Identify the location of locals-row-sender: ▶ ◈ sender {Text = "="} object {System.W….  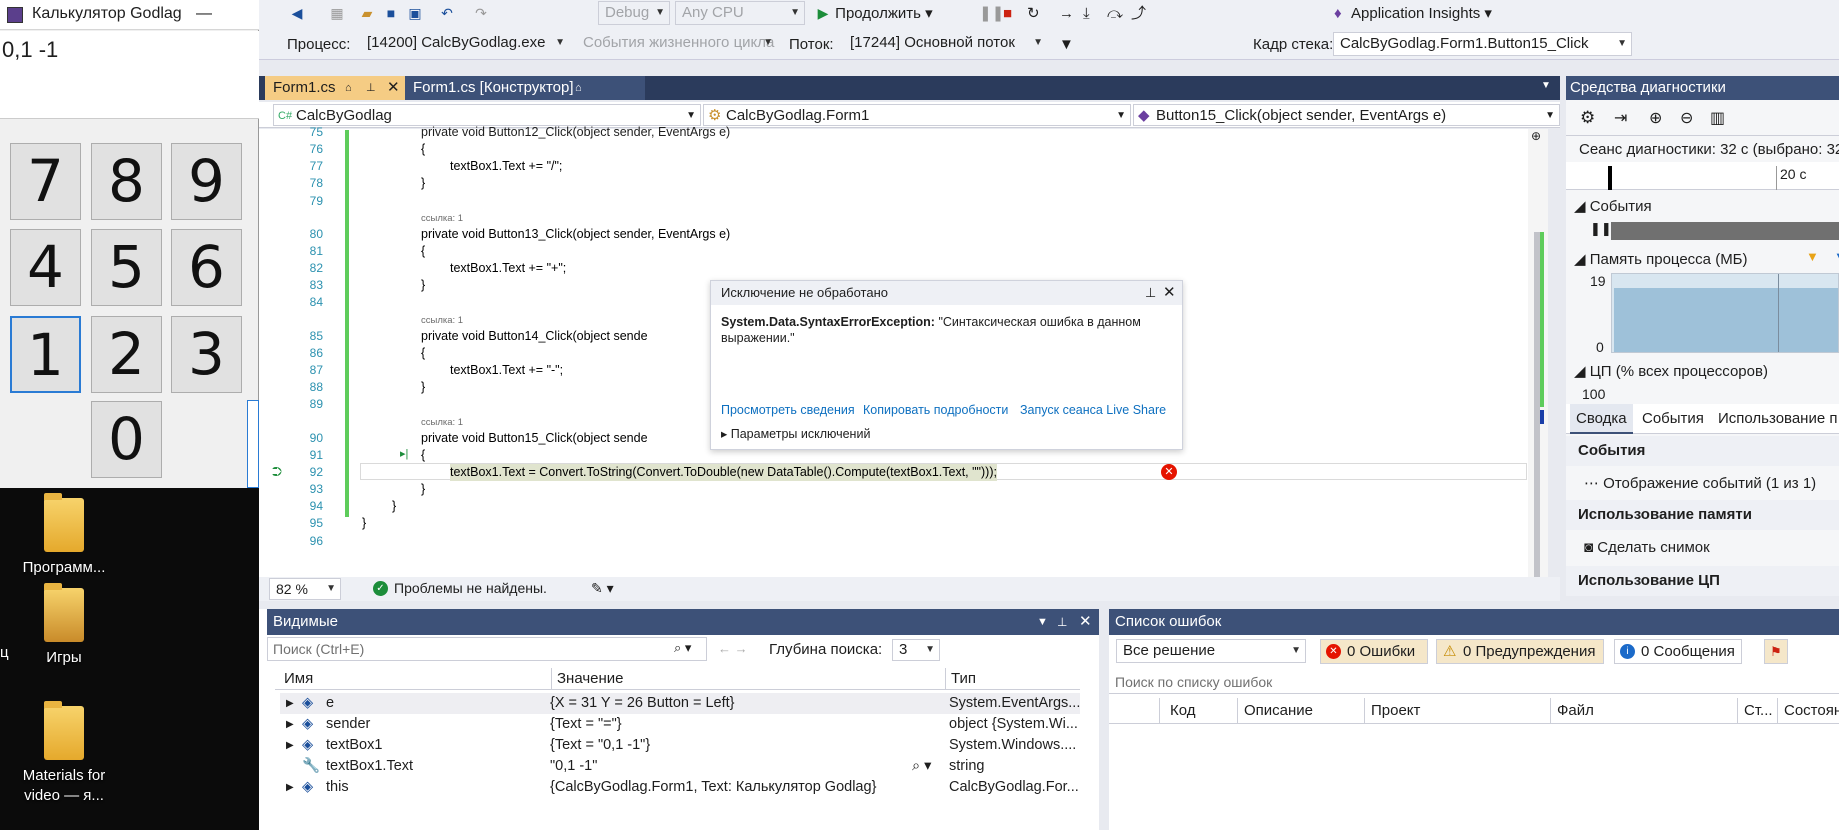
(680, 724).